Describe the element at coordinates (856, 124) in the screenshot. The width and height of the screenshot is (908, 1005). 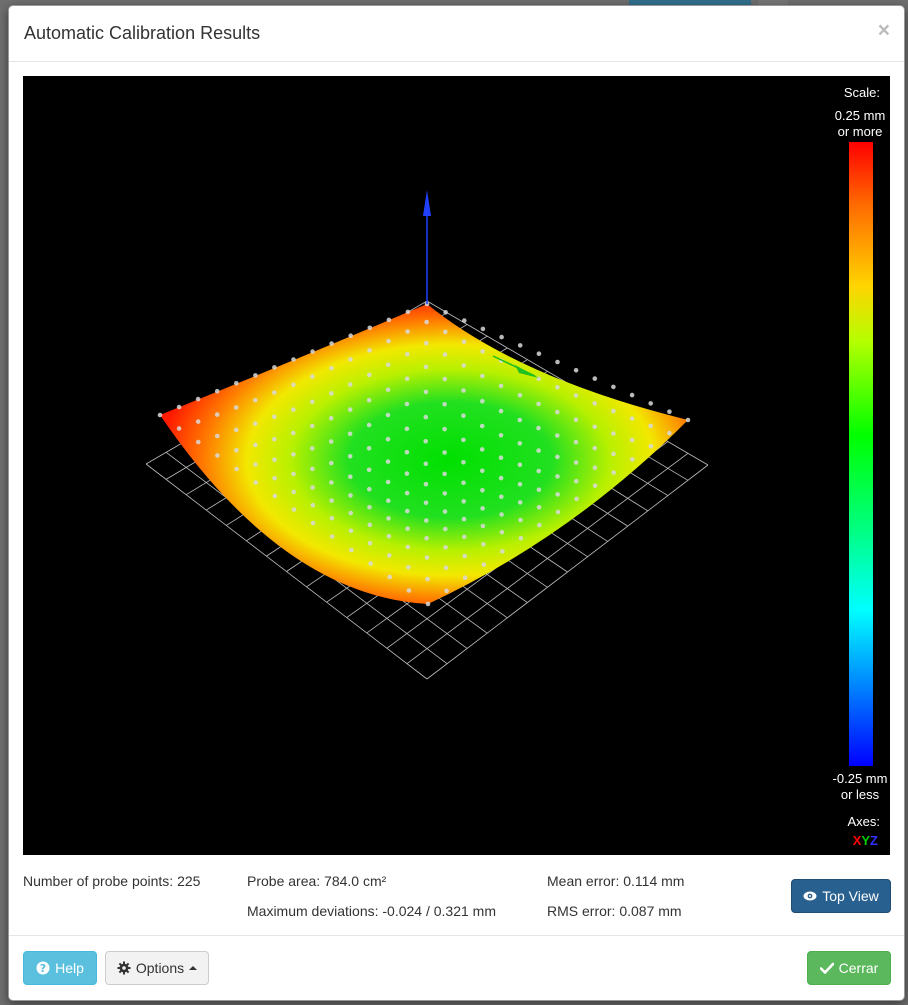
I see `scale-max-label: 0.25 mm or more` at that location.